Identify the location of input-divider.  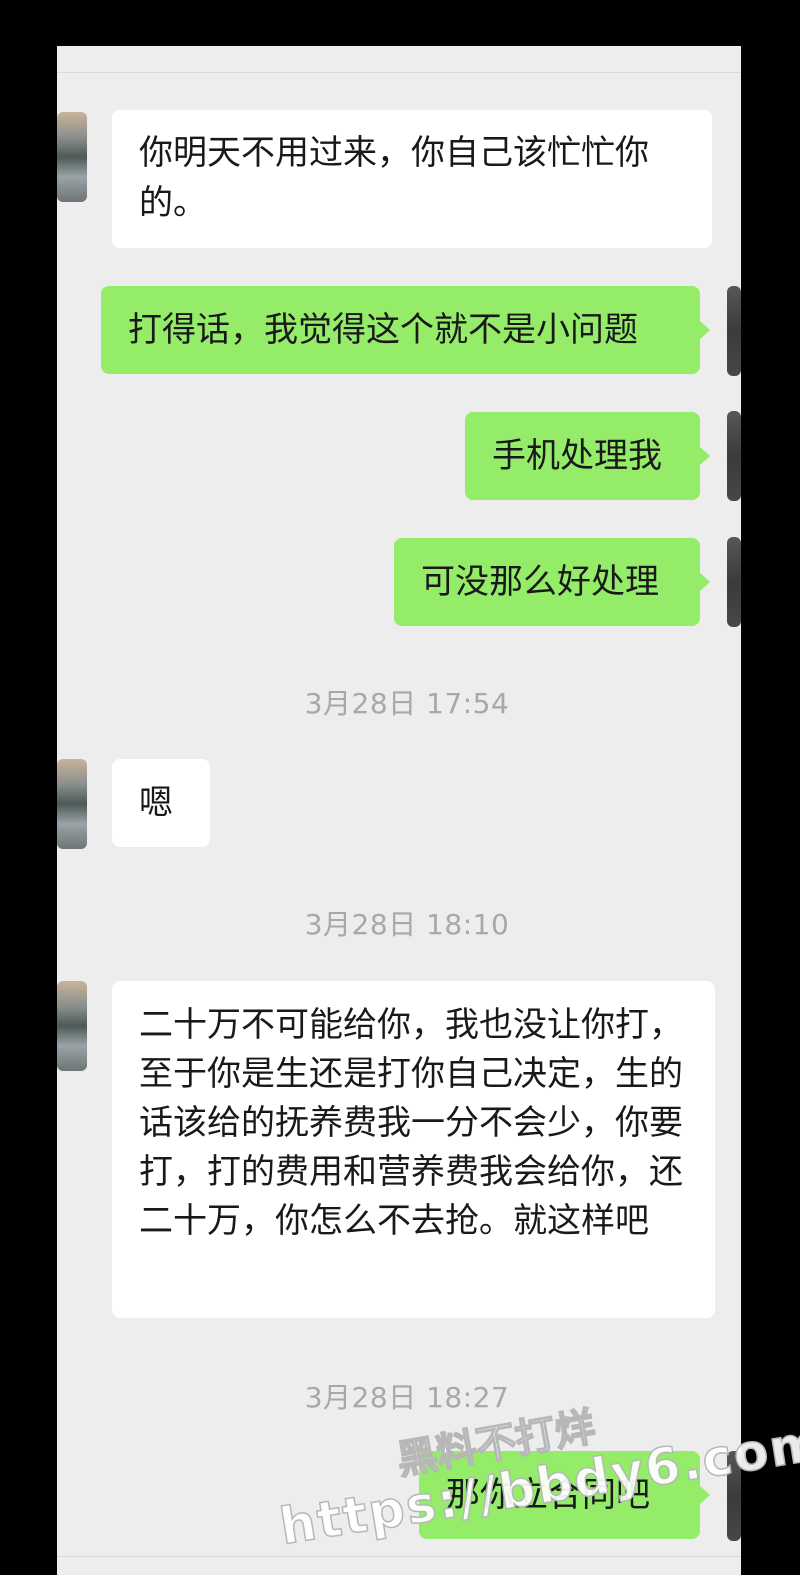
(399, 1556).